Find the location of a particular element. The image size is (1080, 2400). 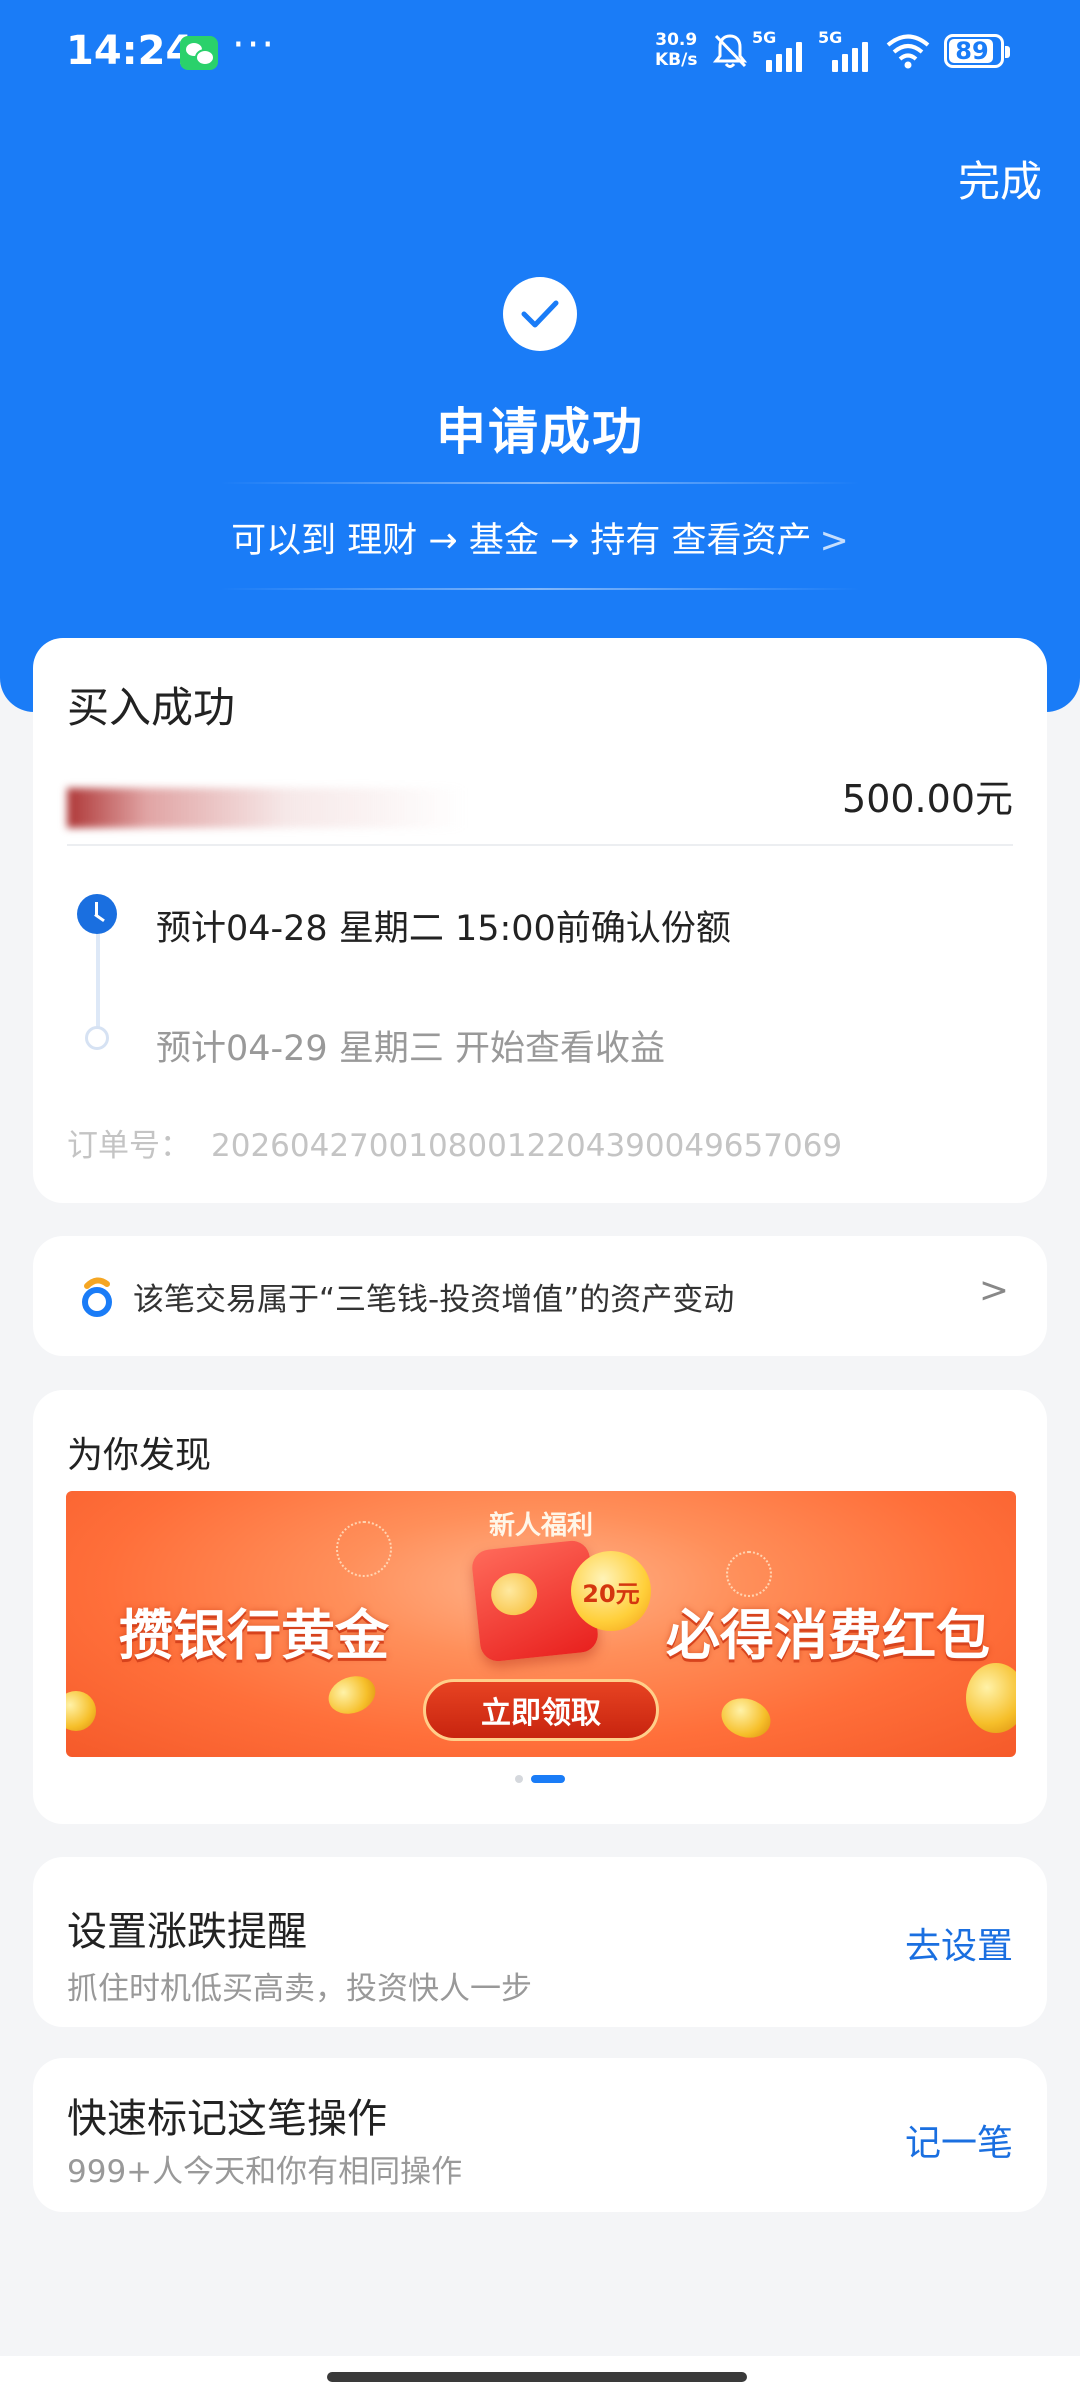

coupon-badge: 20元 is located at coordinates (611, 1591).